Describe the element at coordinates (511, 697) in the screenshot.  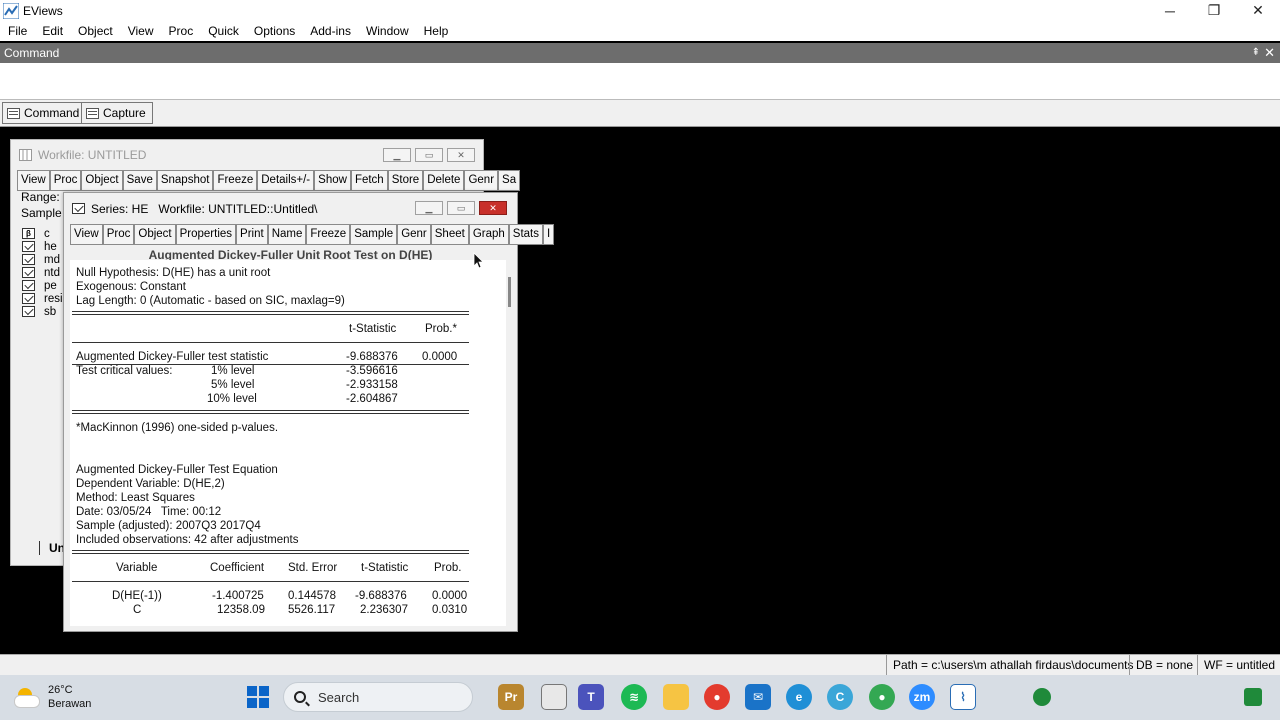
I see `premiere-icon: Pr` at that location.